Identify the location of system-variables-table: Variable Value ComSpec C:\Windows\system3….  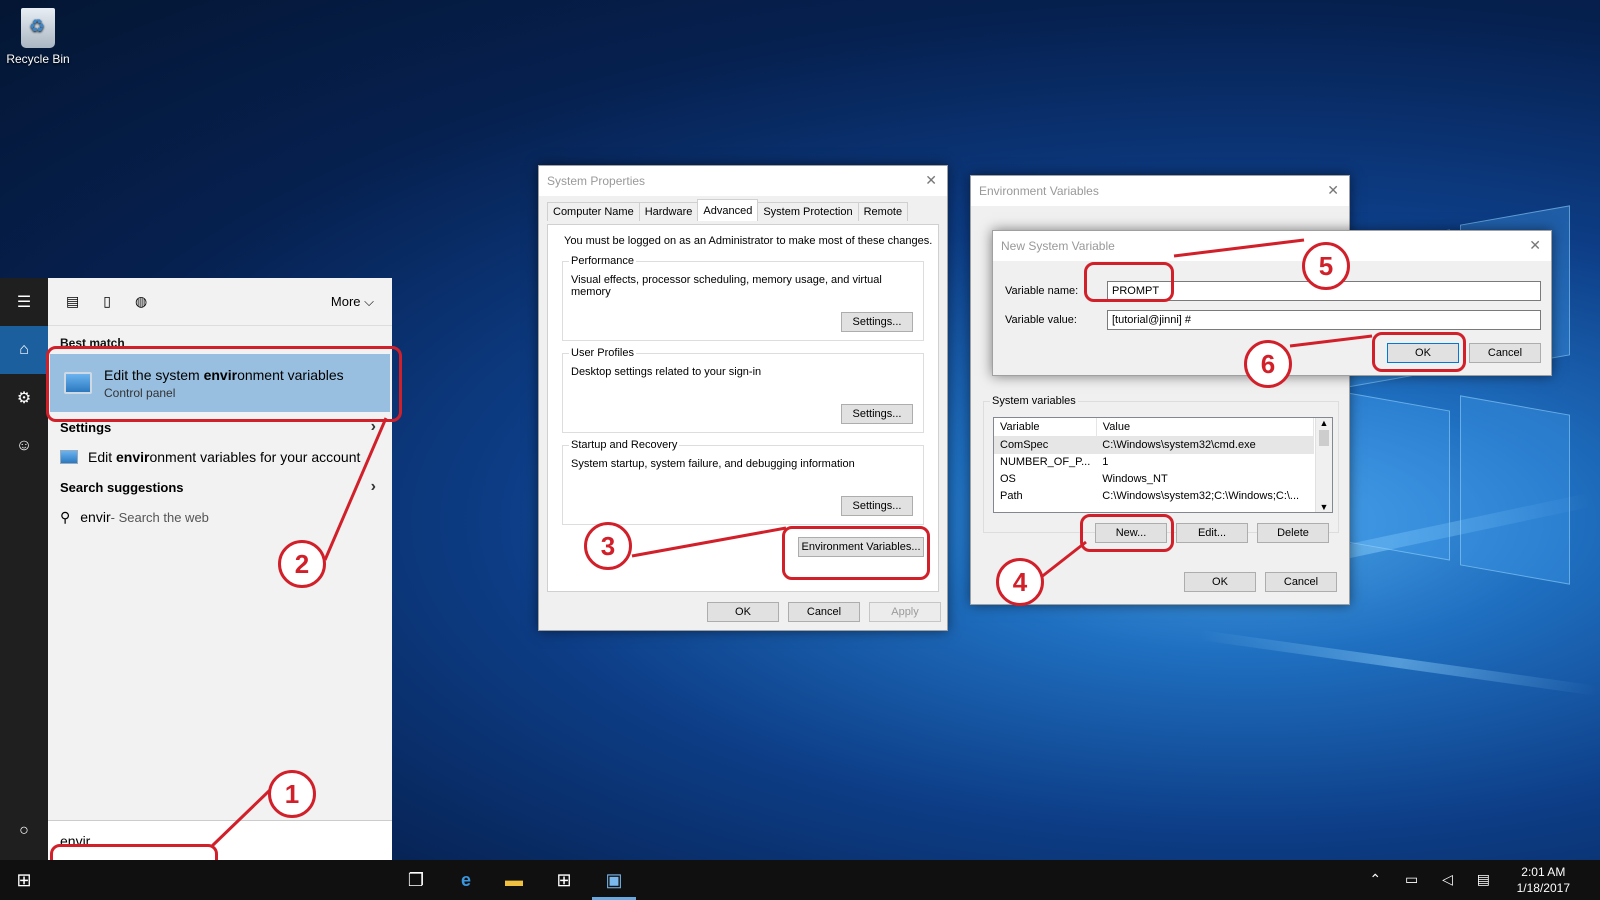
(1154, 461).